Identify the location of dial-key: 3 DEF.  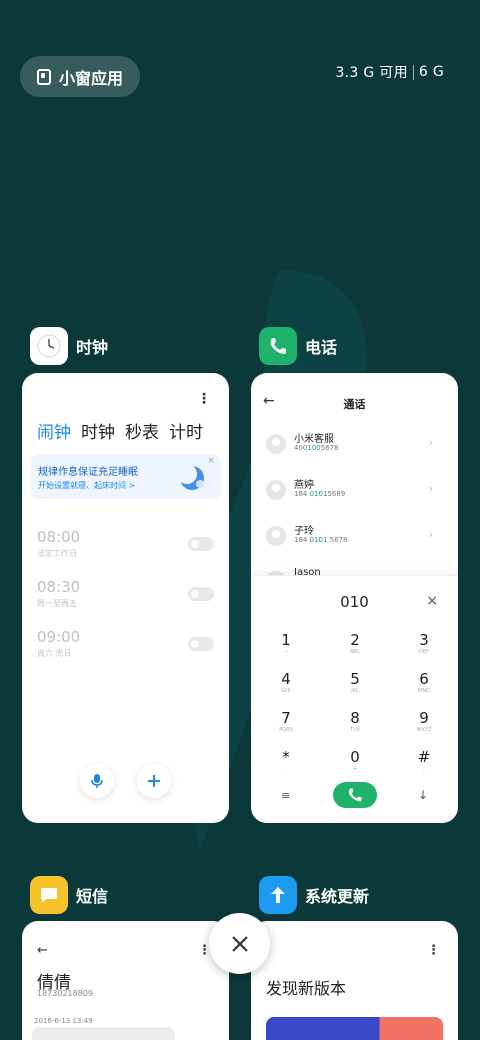
(424, 643).